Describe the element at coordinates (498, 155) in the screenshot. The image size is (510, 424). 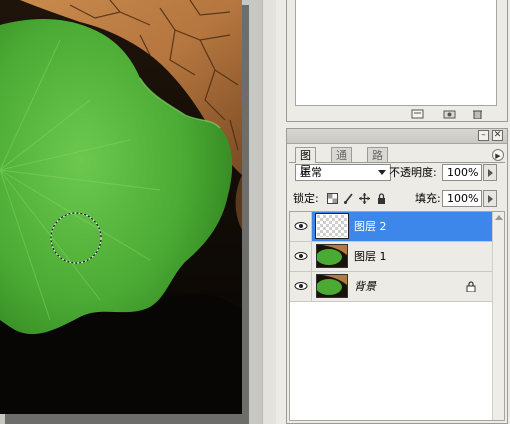
I see `panel-menu-icon: ▶` at that location.